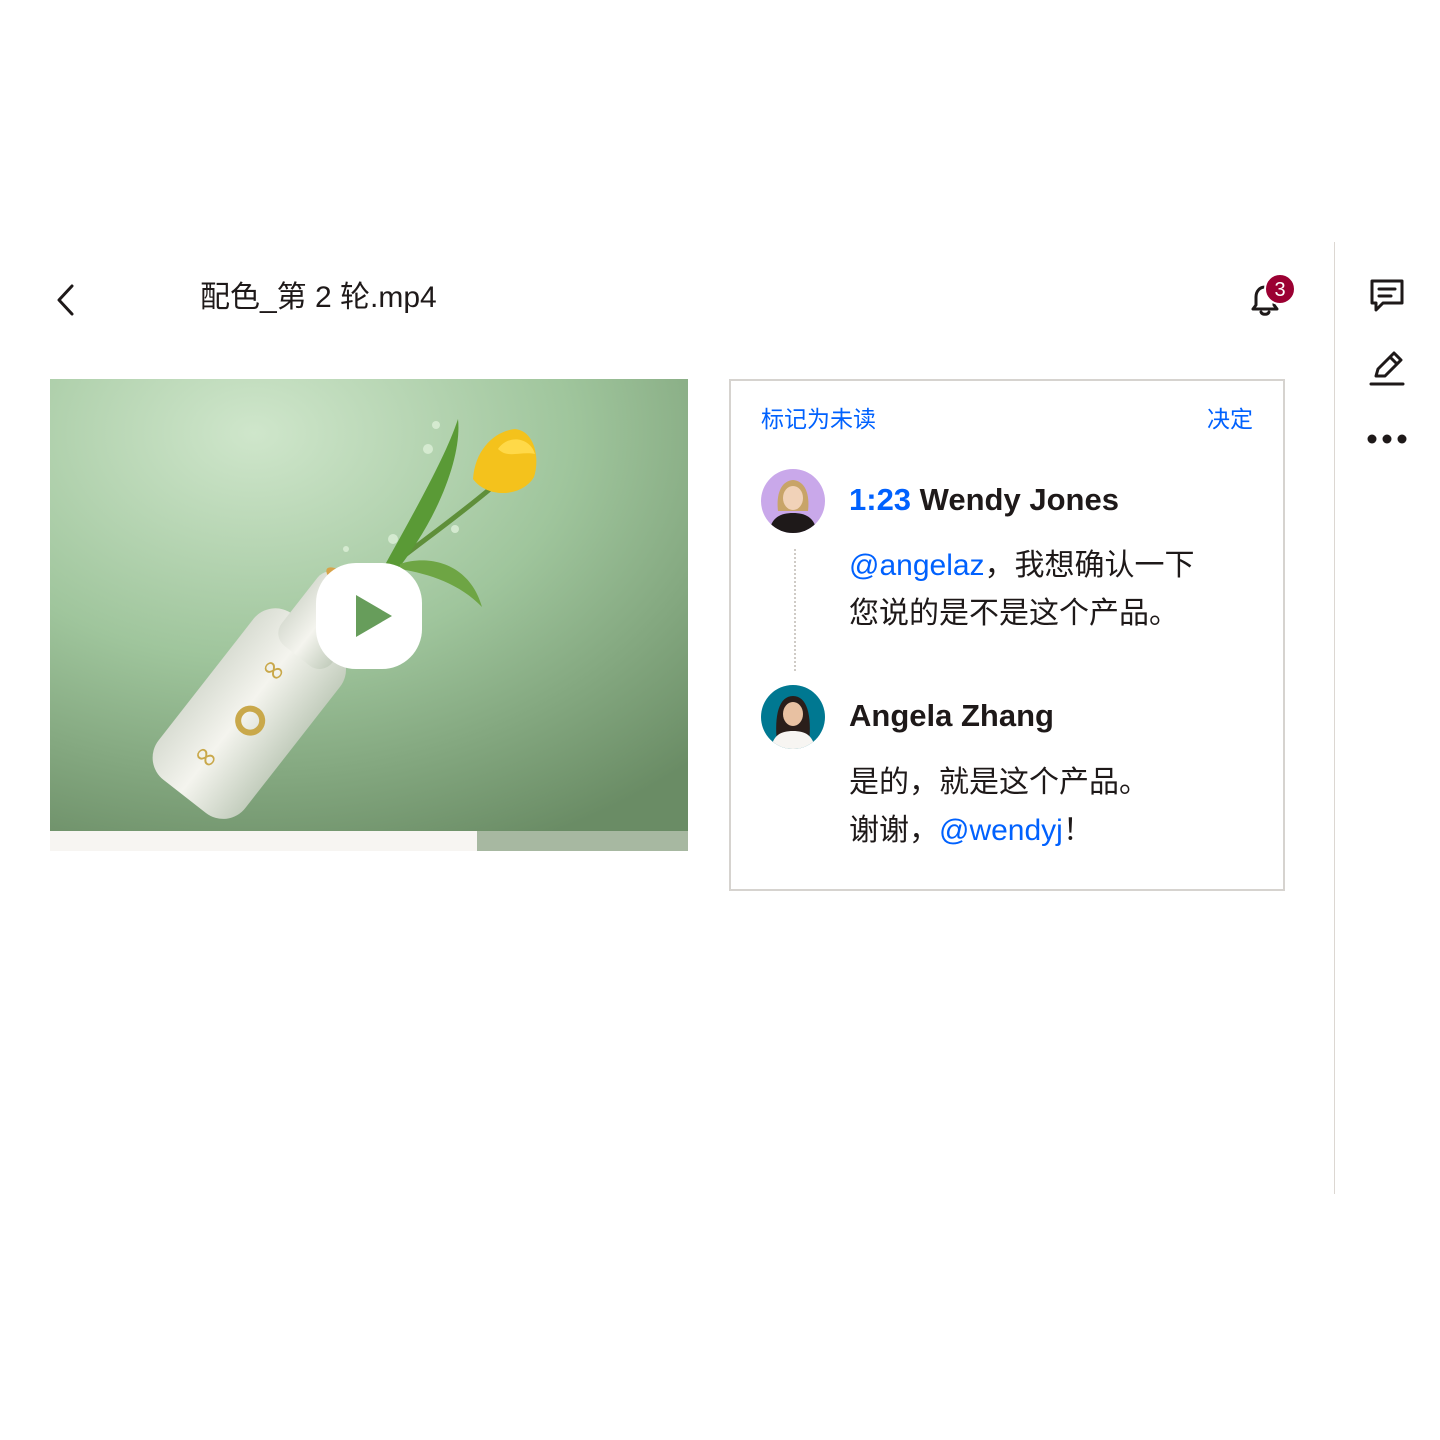  I want to click on avatar-angela-zhang, so click(793, 717).